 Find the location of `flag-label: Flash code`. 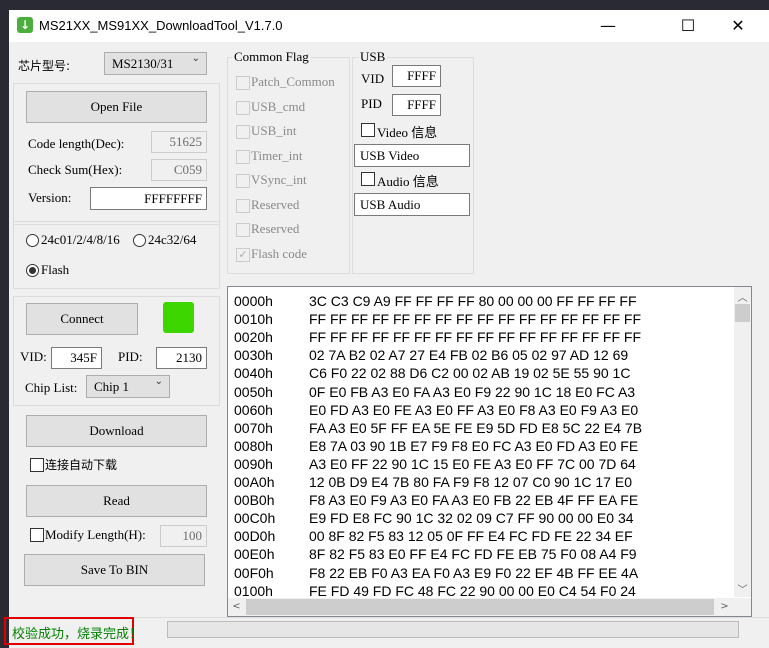

flag-label: Flash code is located at coordinates (279, 253).